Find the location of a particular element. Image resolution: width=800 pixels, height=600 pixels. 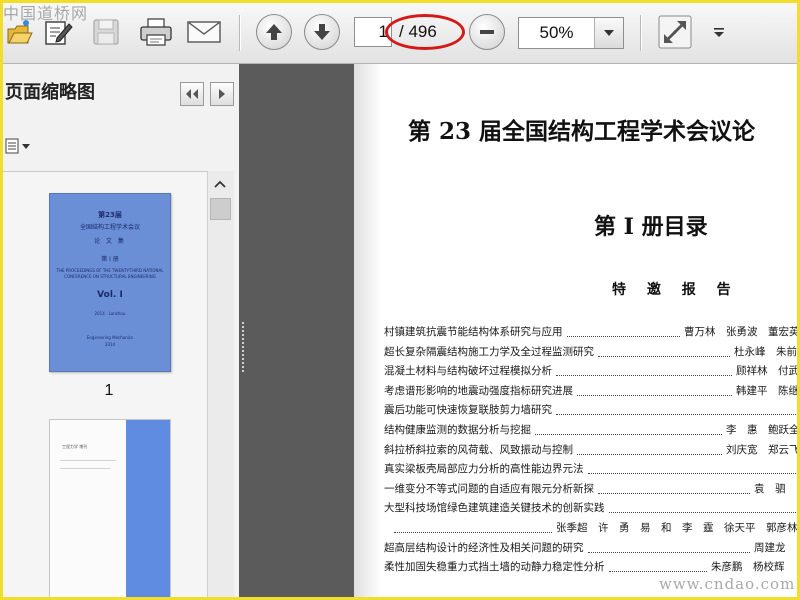

zoom-dropdown-icon is located at coordinates (609, 33).